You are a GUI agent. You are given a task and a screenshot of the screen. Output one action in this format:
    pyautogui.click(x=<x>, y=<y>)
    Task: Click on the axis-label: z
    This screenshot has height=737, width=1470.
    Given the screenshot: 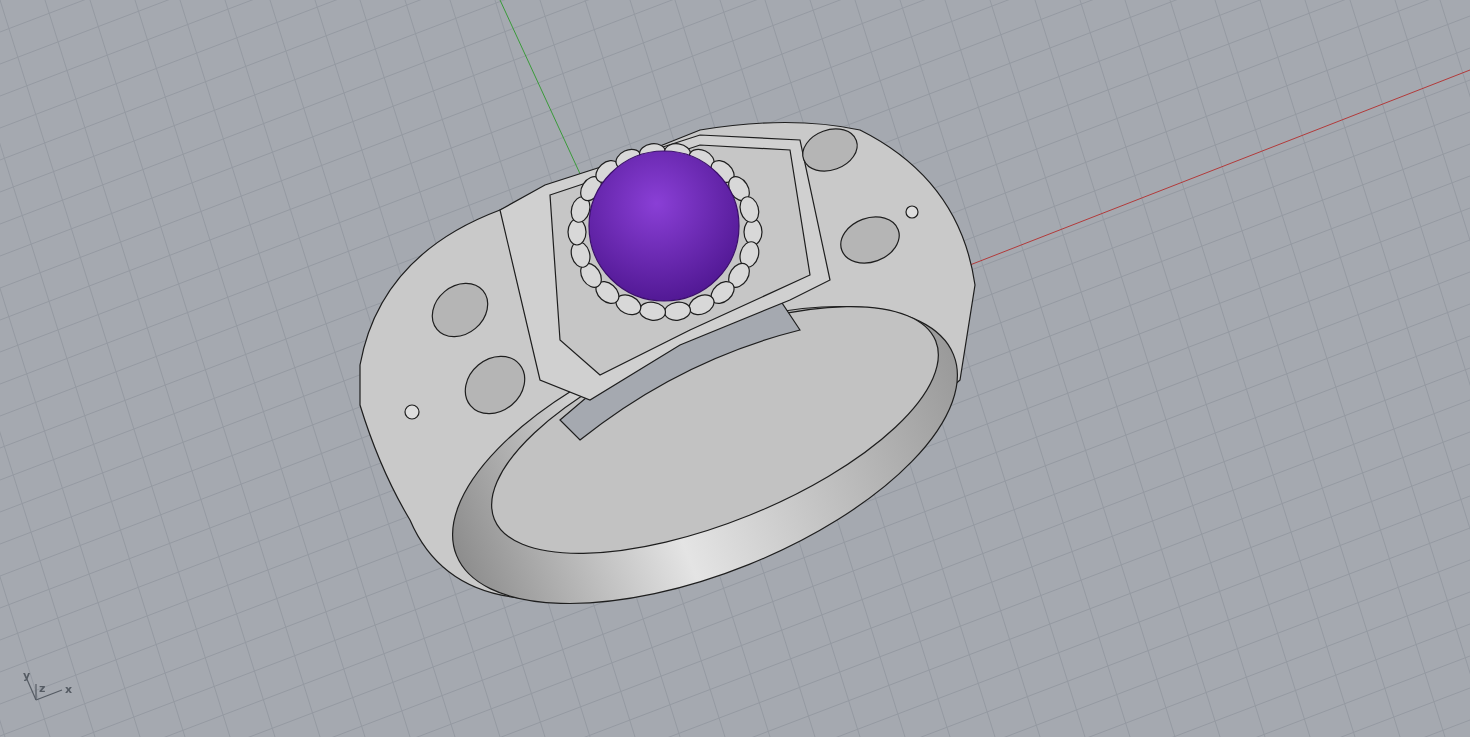 What is the action you would take?
    pyautogui.click(x=42, y=688)
    